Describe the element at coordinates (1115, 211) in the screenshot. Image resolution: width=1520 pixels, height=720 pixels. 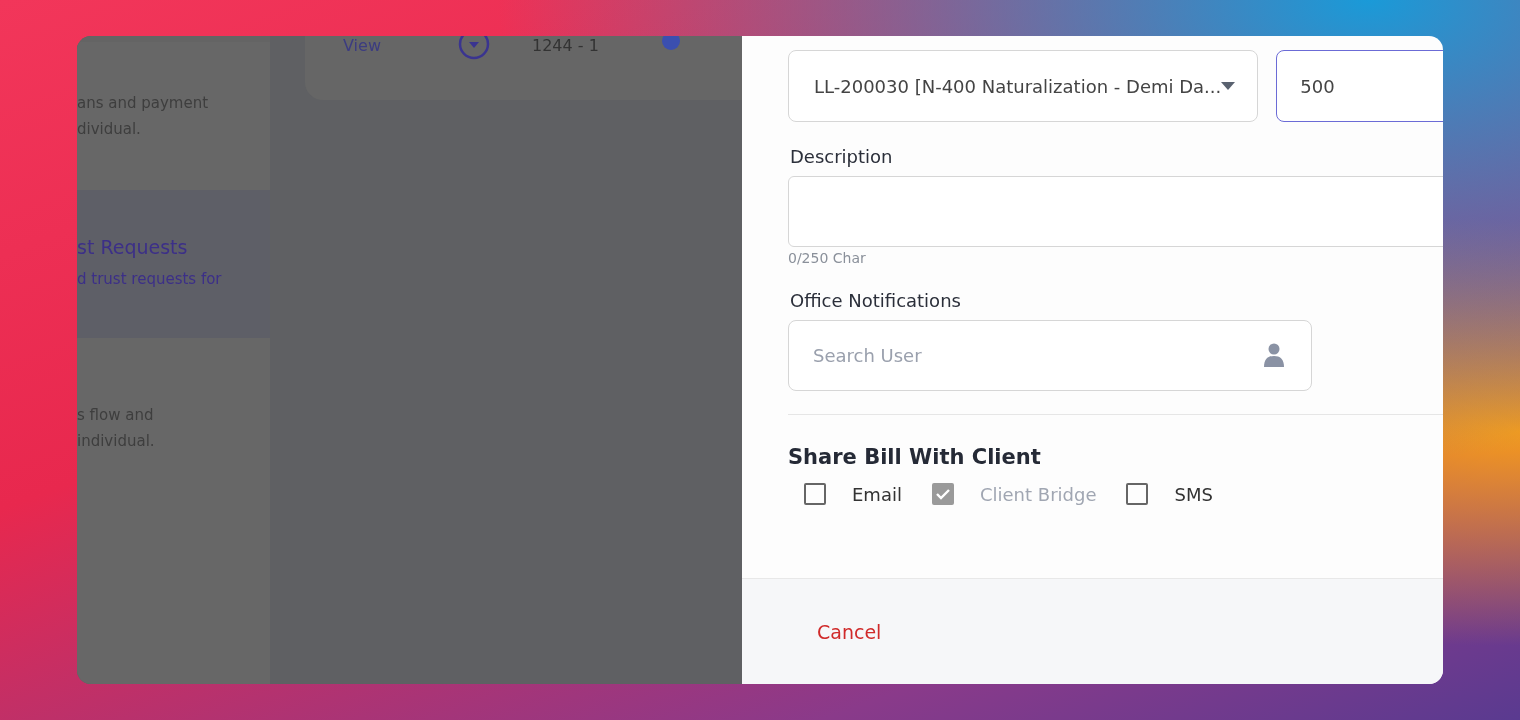
I see `description-field` at that location.